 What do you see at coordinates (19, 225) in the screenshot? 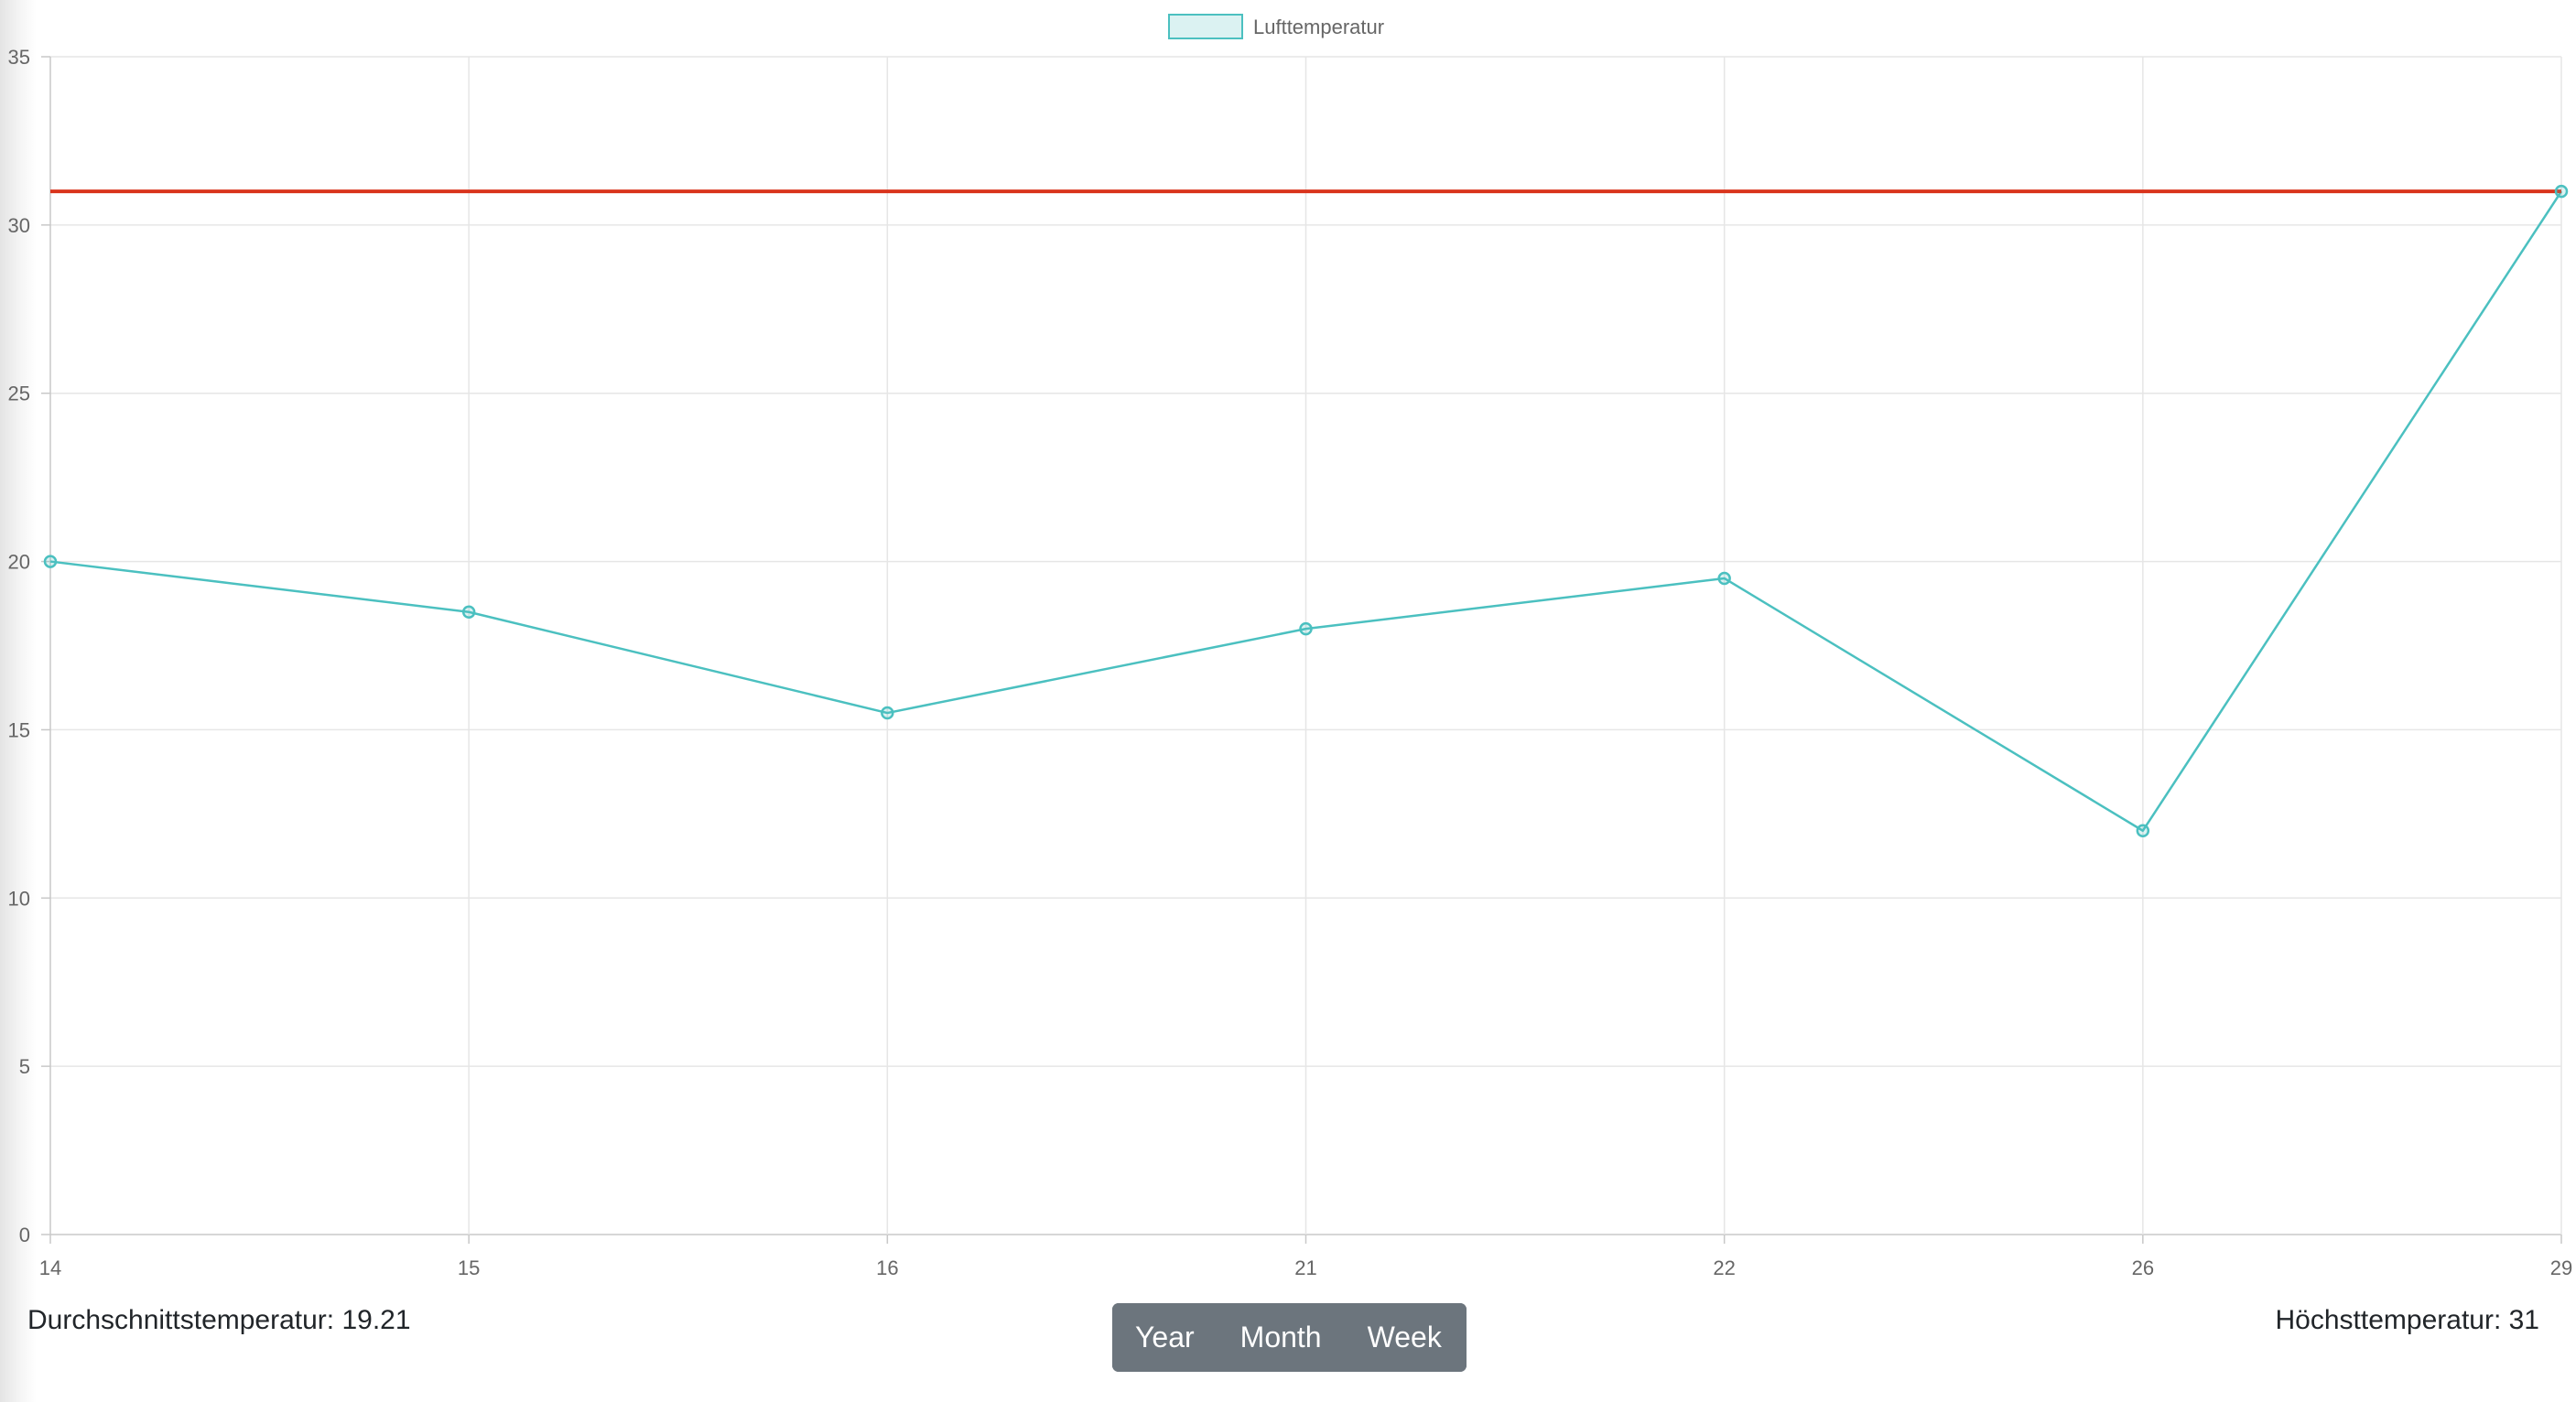
I see `y-tick-label: 30` at bounding box center [19, 225].